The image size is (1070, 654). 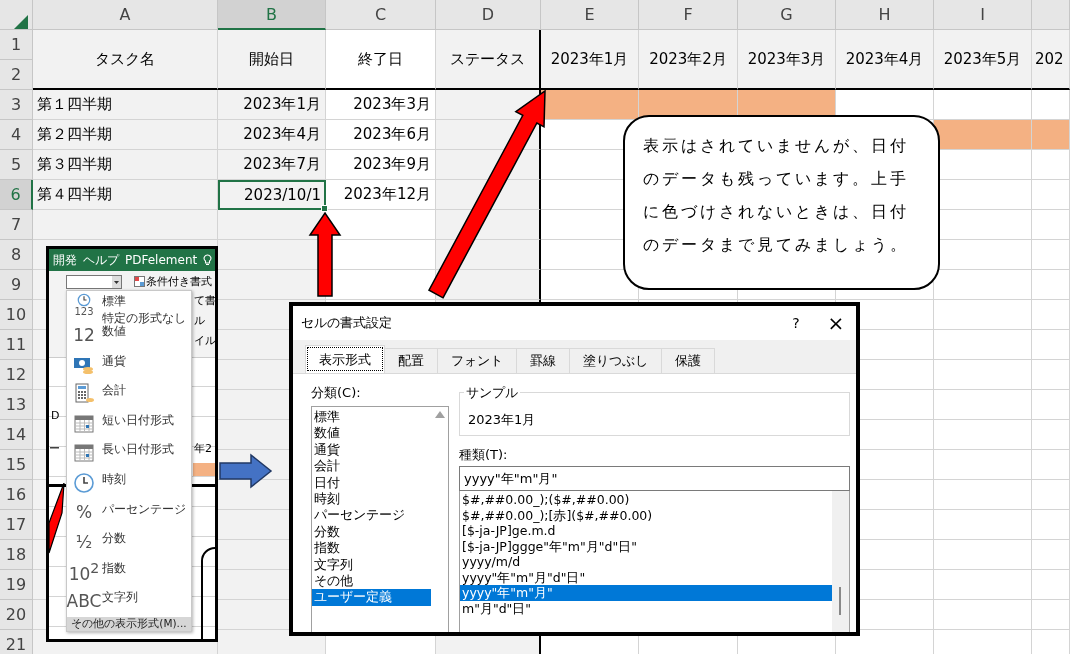 I want to click on list-item: その他, so click(x=371, y=581).